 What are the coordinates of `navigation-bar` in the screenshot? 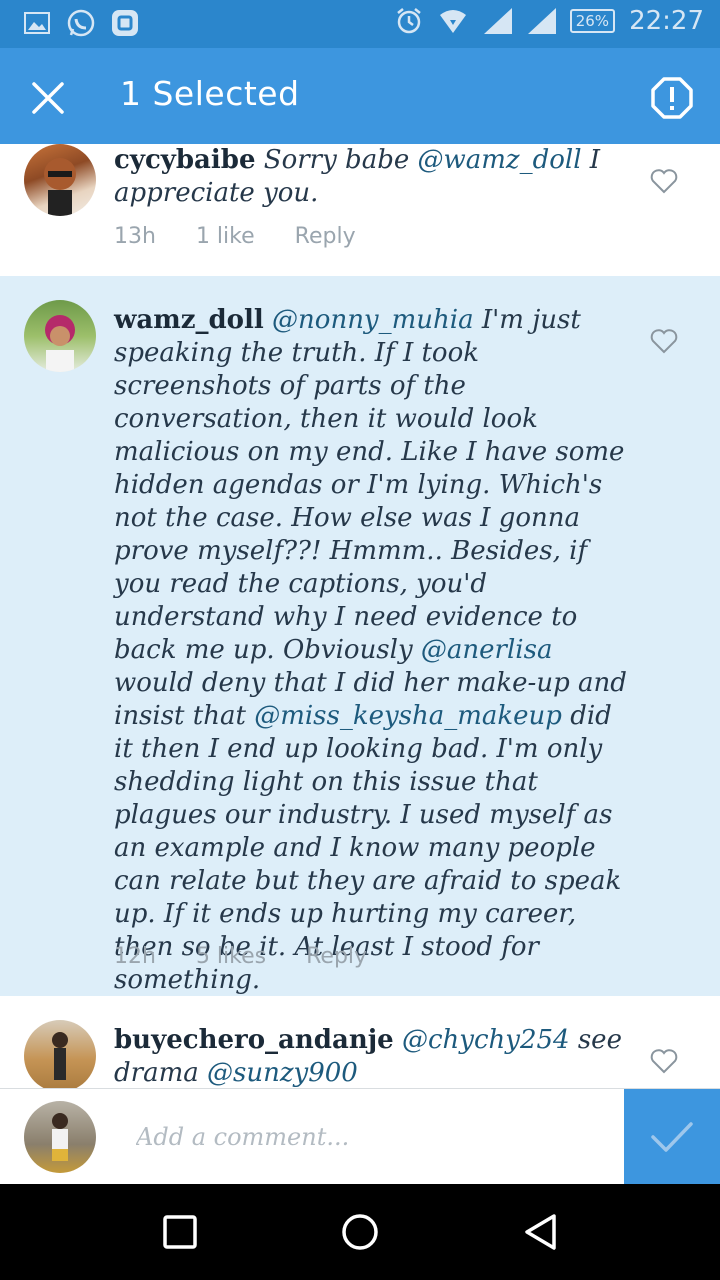 It's located at (360, 1232).